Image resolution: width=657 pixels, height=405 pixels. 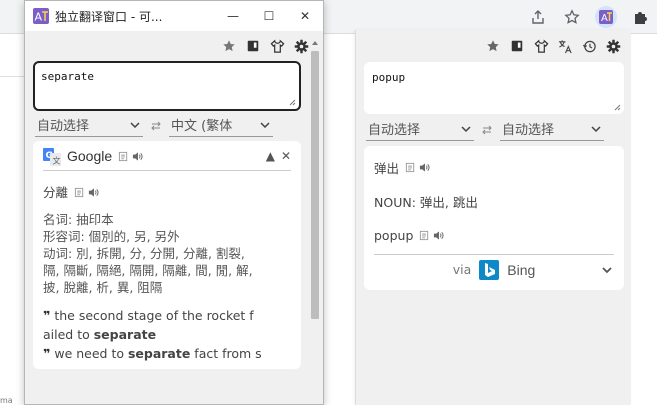 What do you see at coordinates (269, 16) in the screenshot?
I see `maximize-button: ☐` at bounding box center [269, 16].